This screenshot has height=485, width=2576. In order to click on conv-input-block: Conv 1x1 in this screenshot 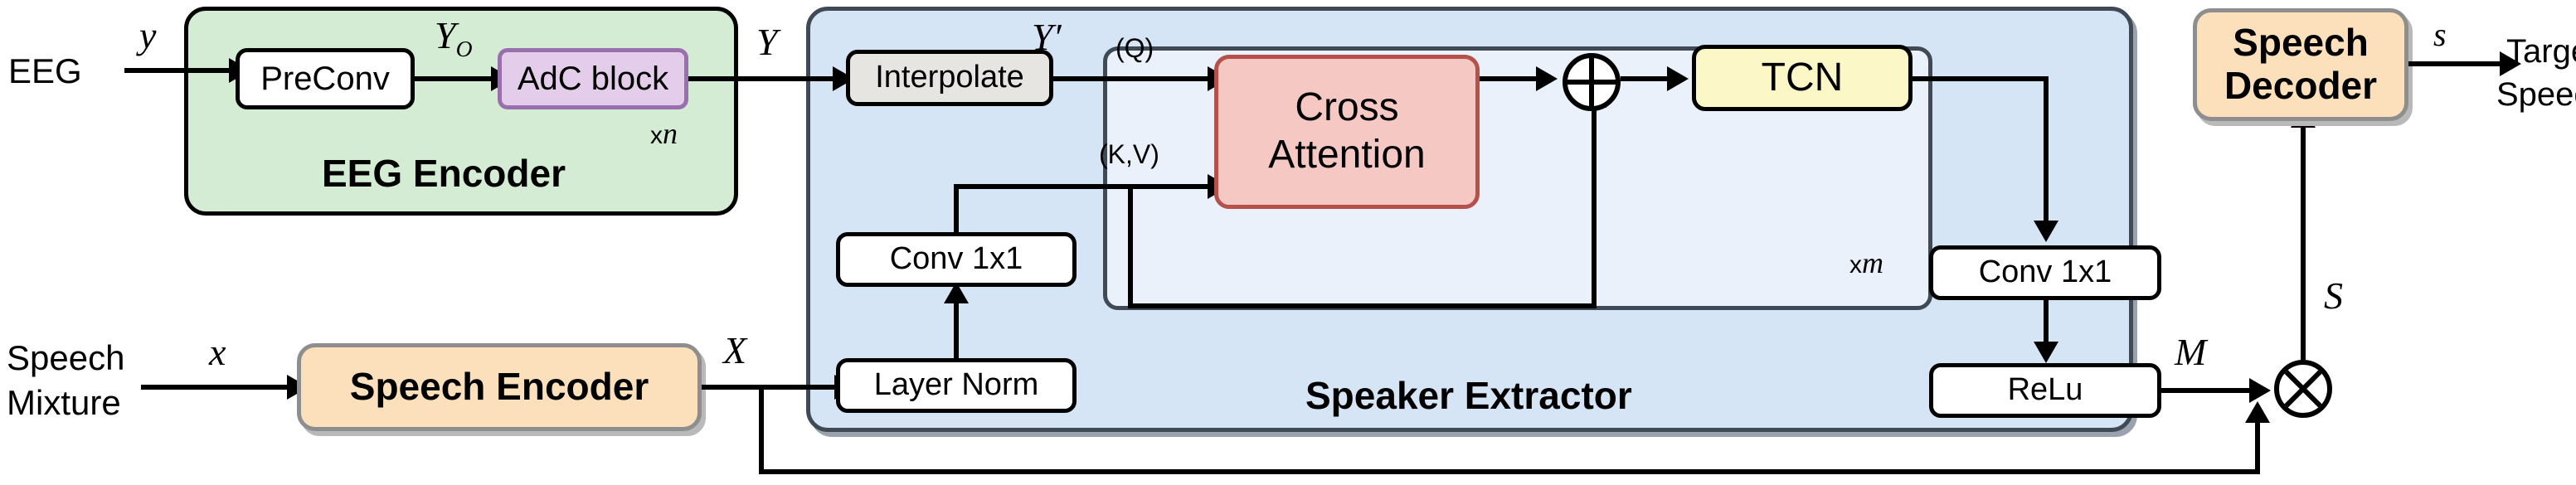, I will do `click(956, 259)`.